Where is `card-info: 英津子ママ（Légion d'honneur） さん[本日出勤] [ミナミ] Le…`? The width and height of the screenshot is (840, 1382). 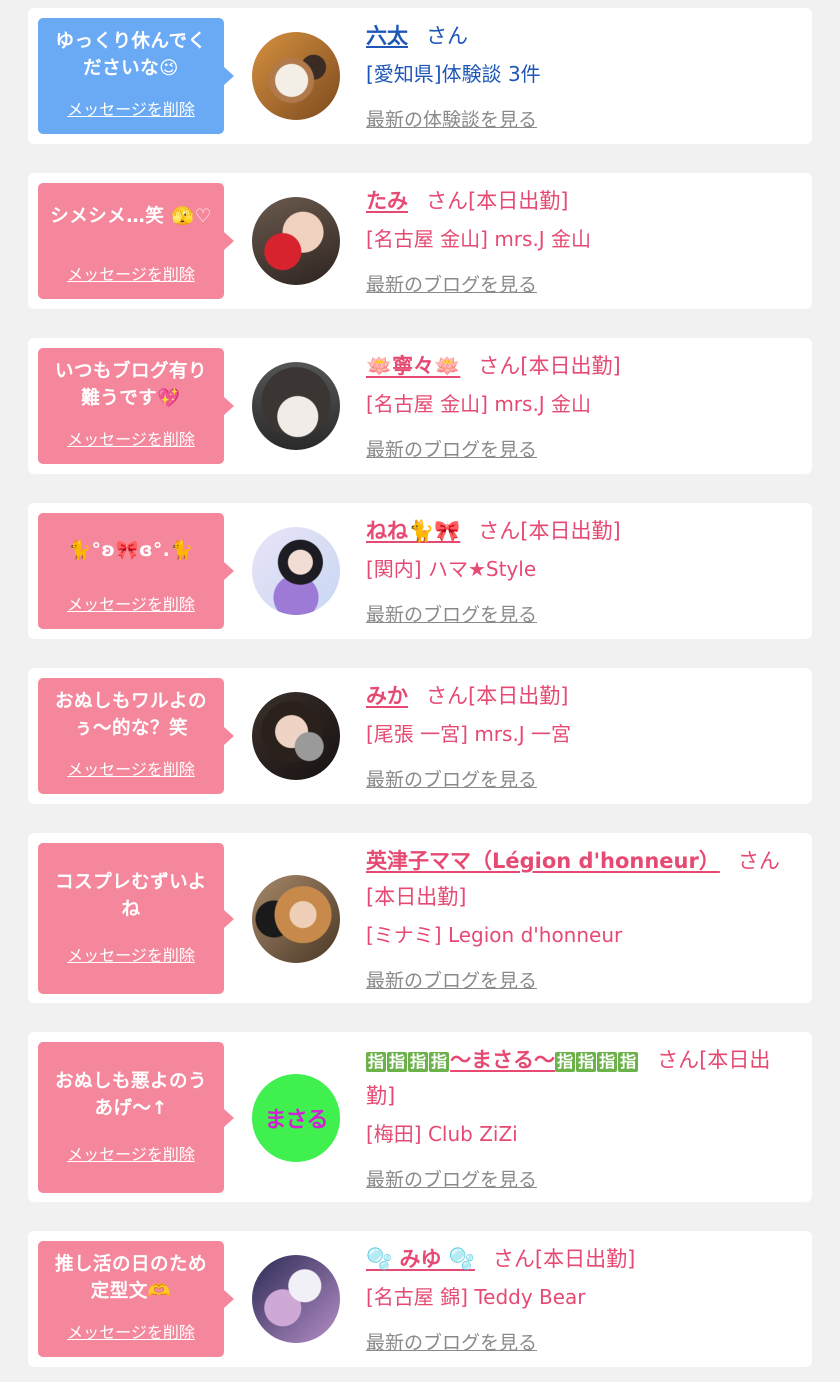
card-info: 英津子ママ（Légion d'honneur） さん[本日出勤] [ミナミ] Le… is located at coordinates (580, 921).